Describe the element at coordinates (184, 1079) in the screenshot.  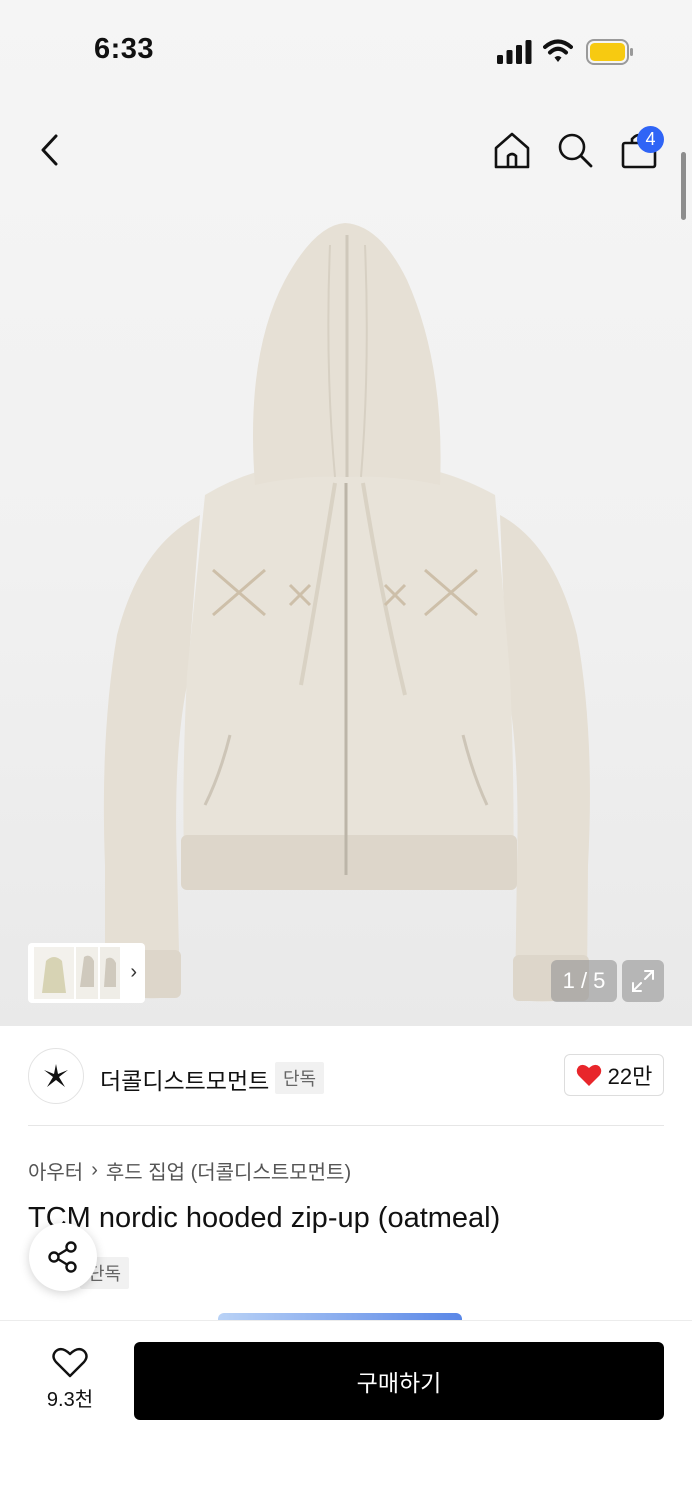
I see `brand-name: 더콜디스트모먼트` at that location.